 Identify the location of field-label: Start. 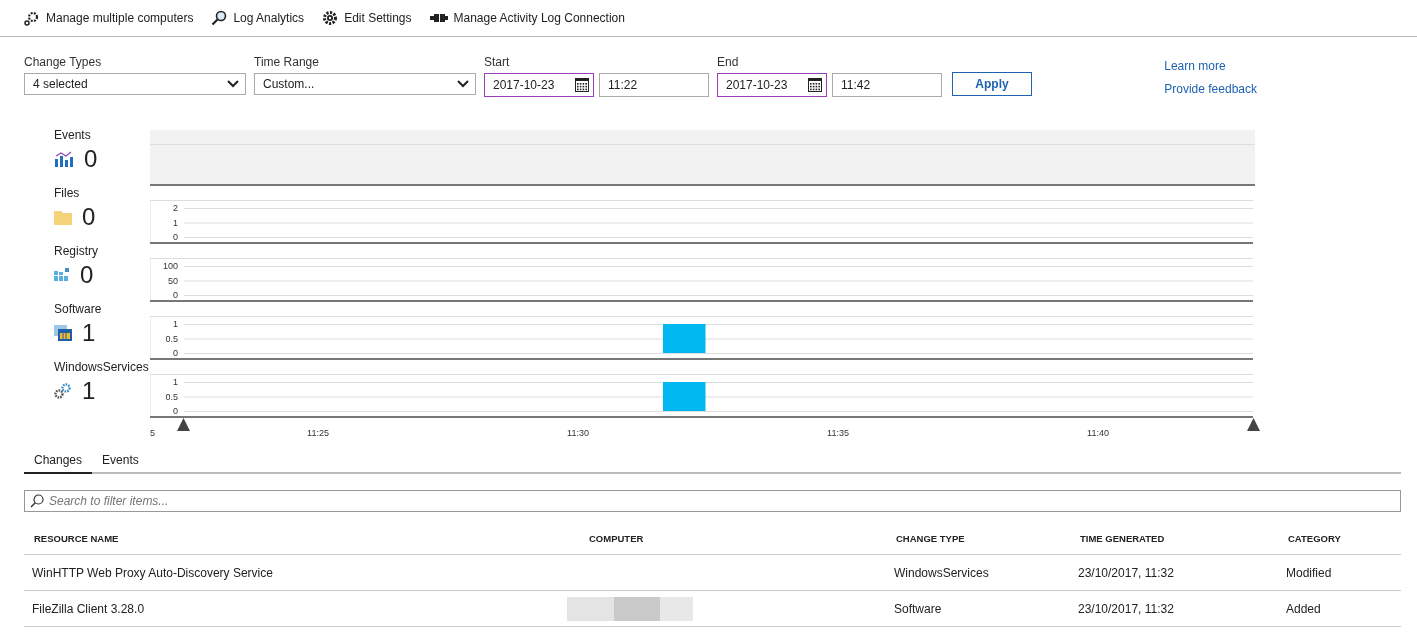
(497, 62).